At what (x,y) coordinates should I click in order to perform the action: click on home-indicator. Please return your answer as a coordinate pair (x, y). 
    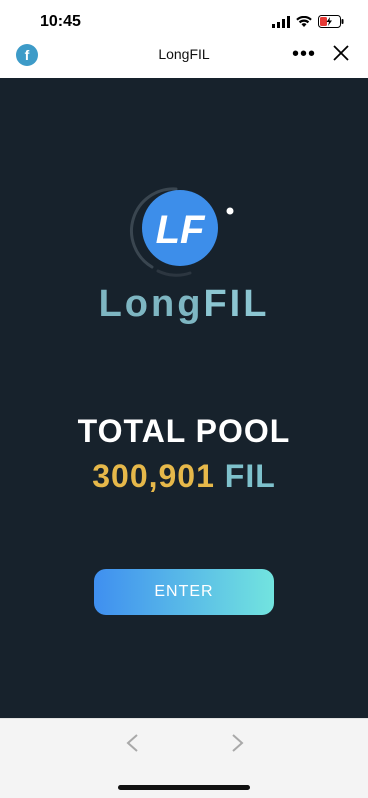
    Looking at the image, I should click on (184, 787).